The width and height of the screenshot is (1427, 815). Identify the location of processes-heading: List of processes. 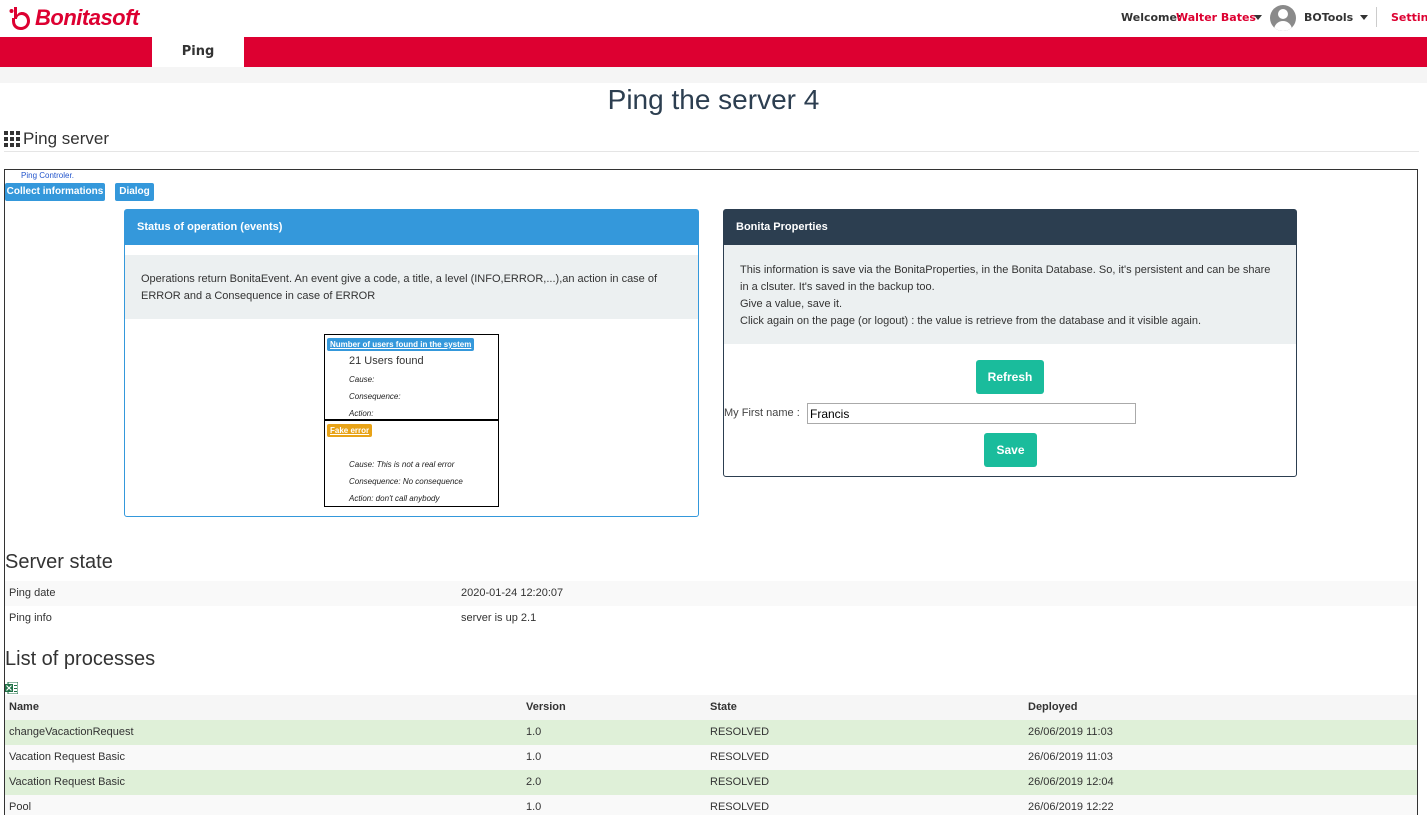
(80, 659).